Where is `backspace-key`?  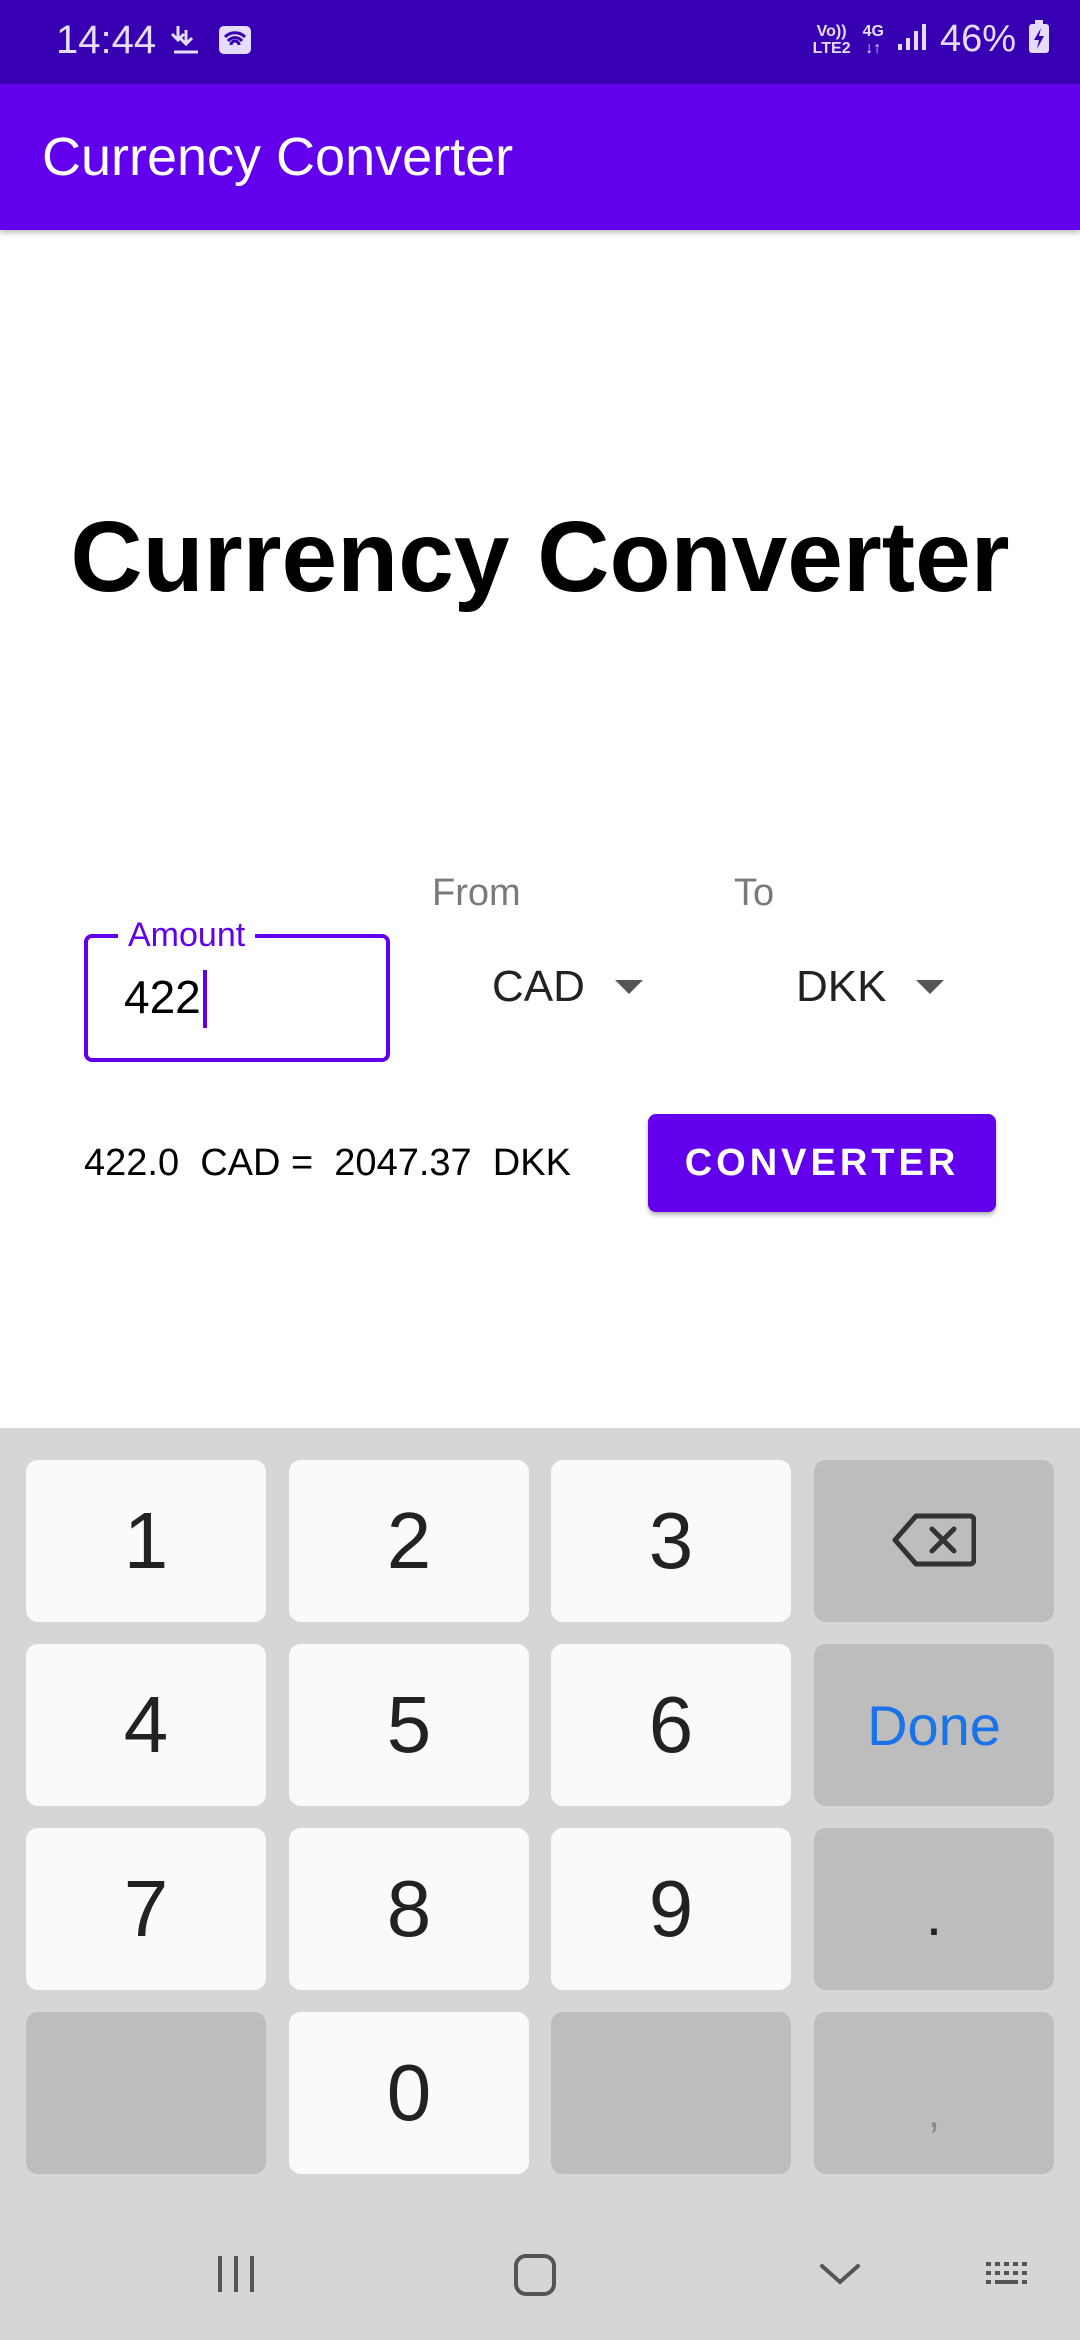
backspace-key is located at coordinates (934, 1541).